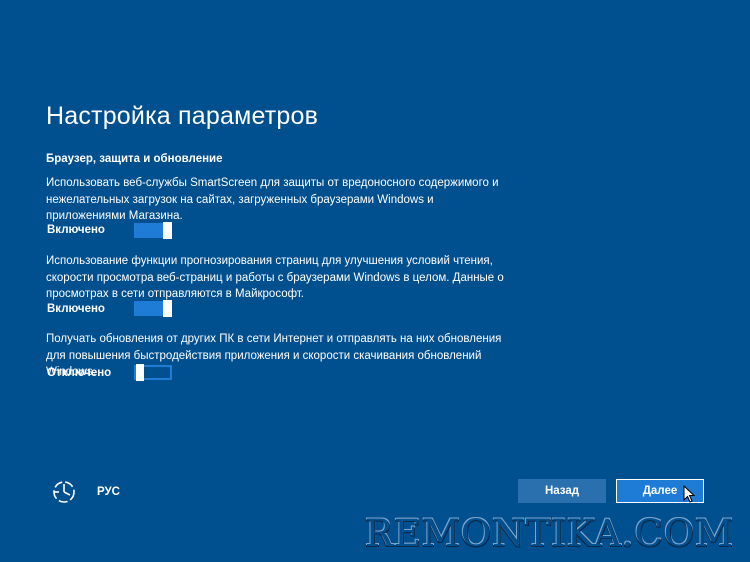 This screenshot has width=750, height=562. Describe the element at coordinates (562, 491) in the screenshot. I see `back-button: Назад` at that location.